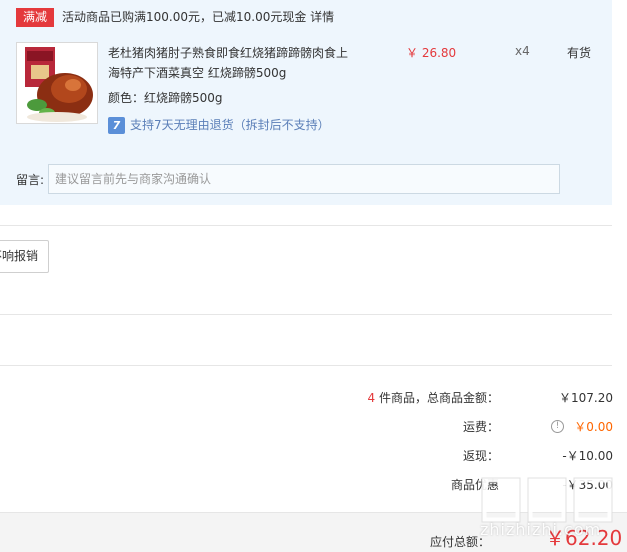 This screenshot has width=627, height=552. Describe the element at coordinates (593, 427) in the screenshot. I see `shipping-value: ￥0.00` at that location.